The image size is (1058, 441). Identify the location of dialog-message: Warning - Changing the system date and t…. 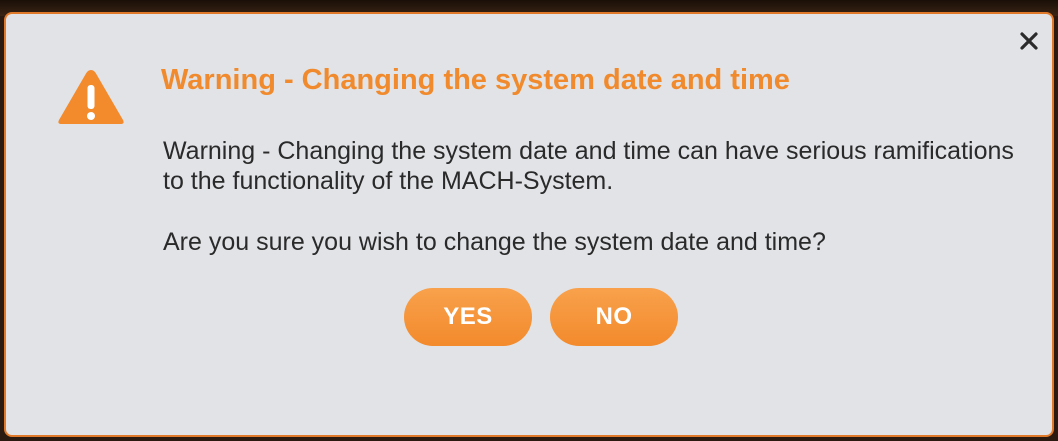
(588, 166).